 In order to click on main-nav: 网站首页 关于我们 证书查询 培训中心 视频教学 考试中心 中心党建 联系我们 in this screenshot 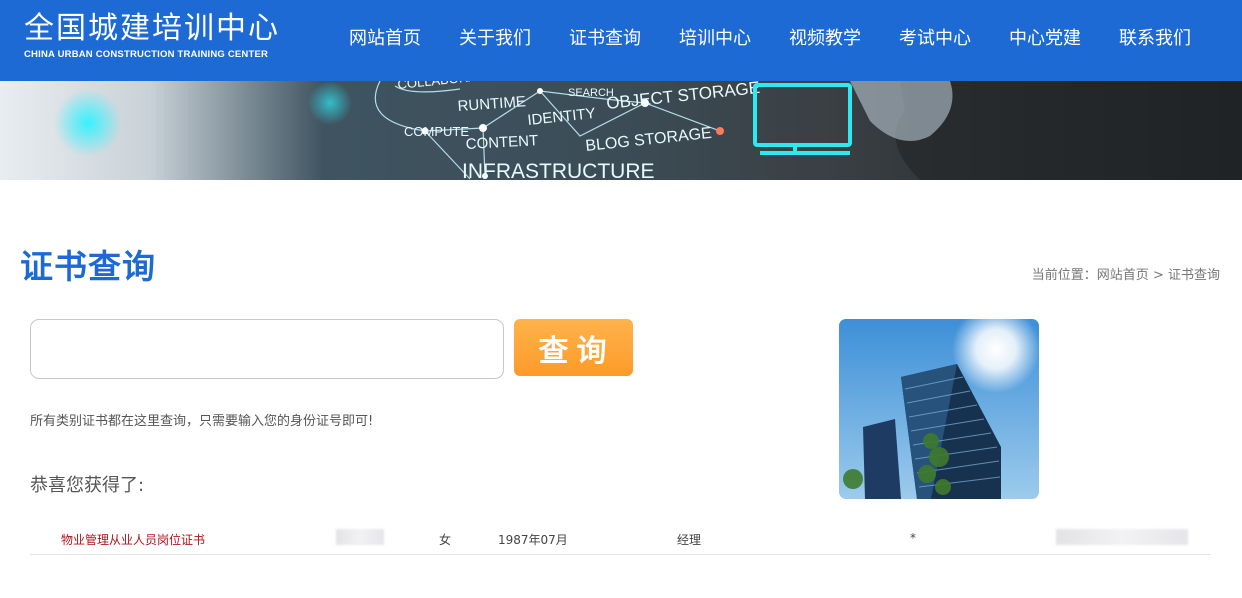, I will do `click(770, 40)`.